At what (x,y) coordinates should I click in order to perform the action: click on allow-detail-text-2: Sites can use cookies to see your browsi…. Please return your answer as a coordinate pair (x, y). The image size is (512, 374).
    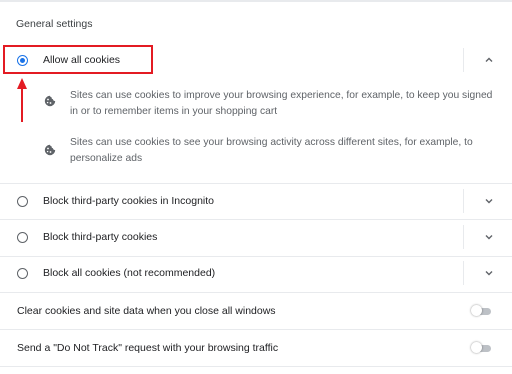
    Looking at the image, I should click on (271, 150).